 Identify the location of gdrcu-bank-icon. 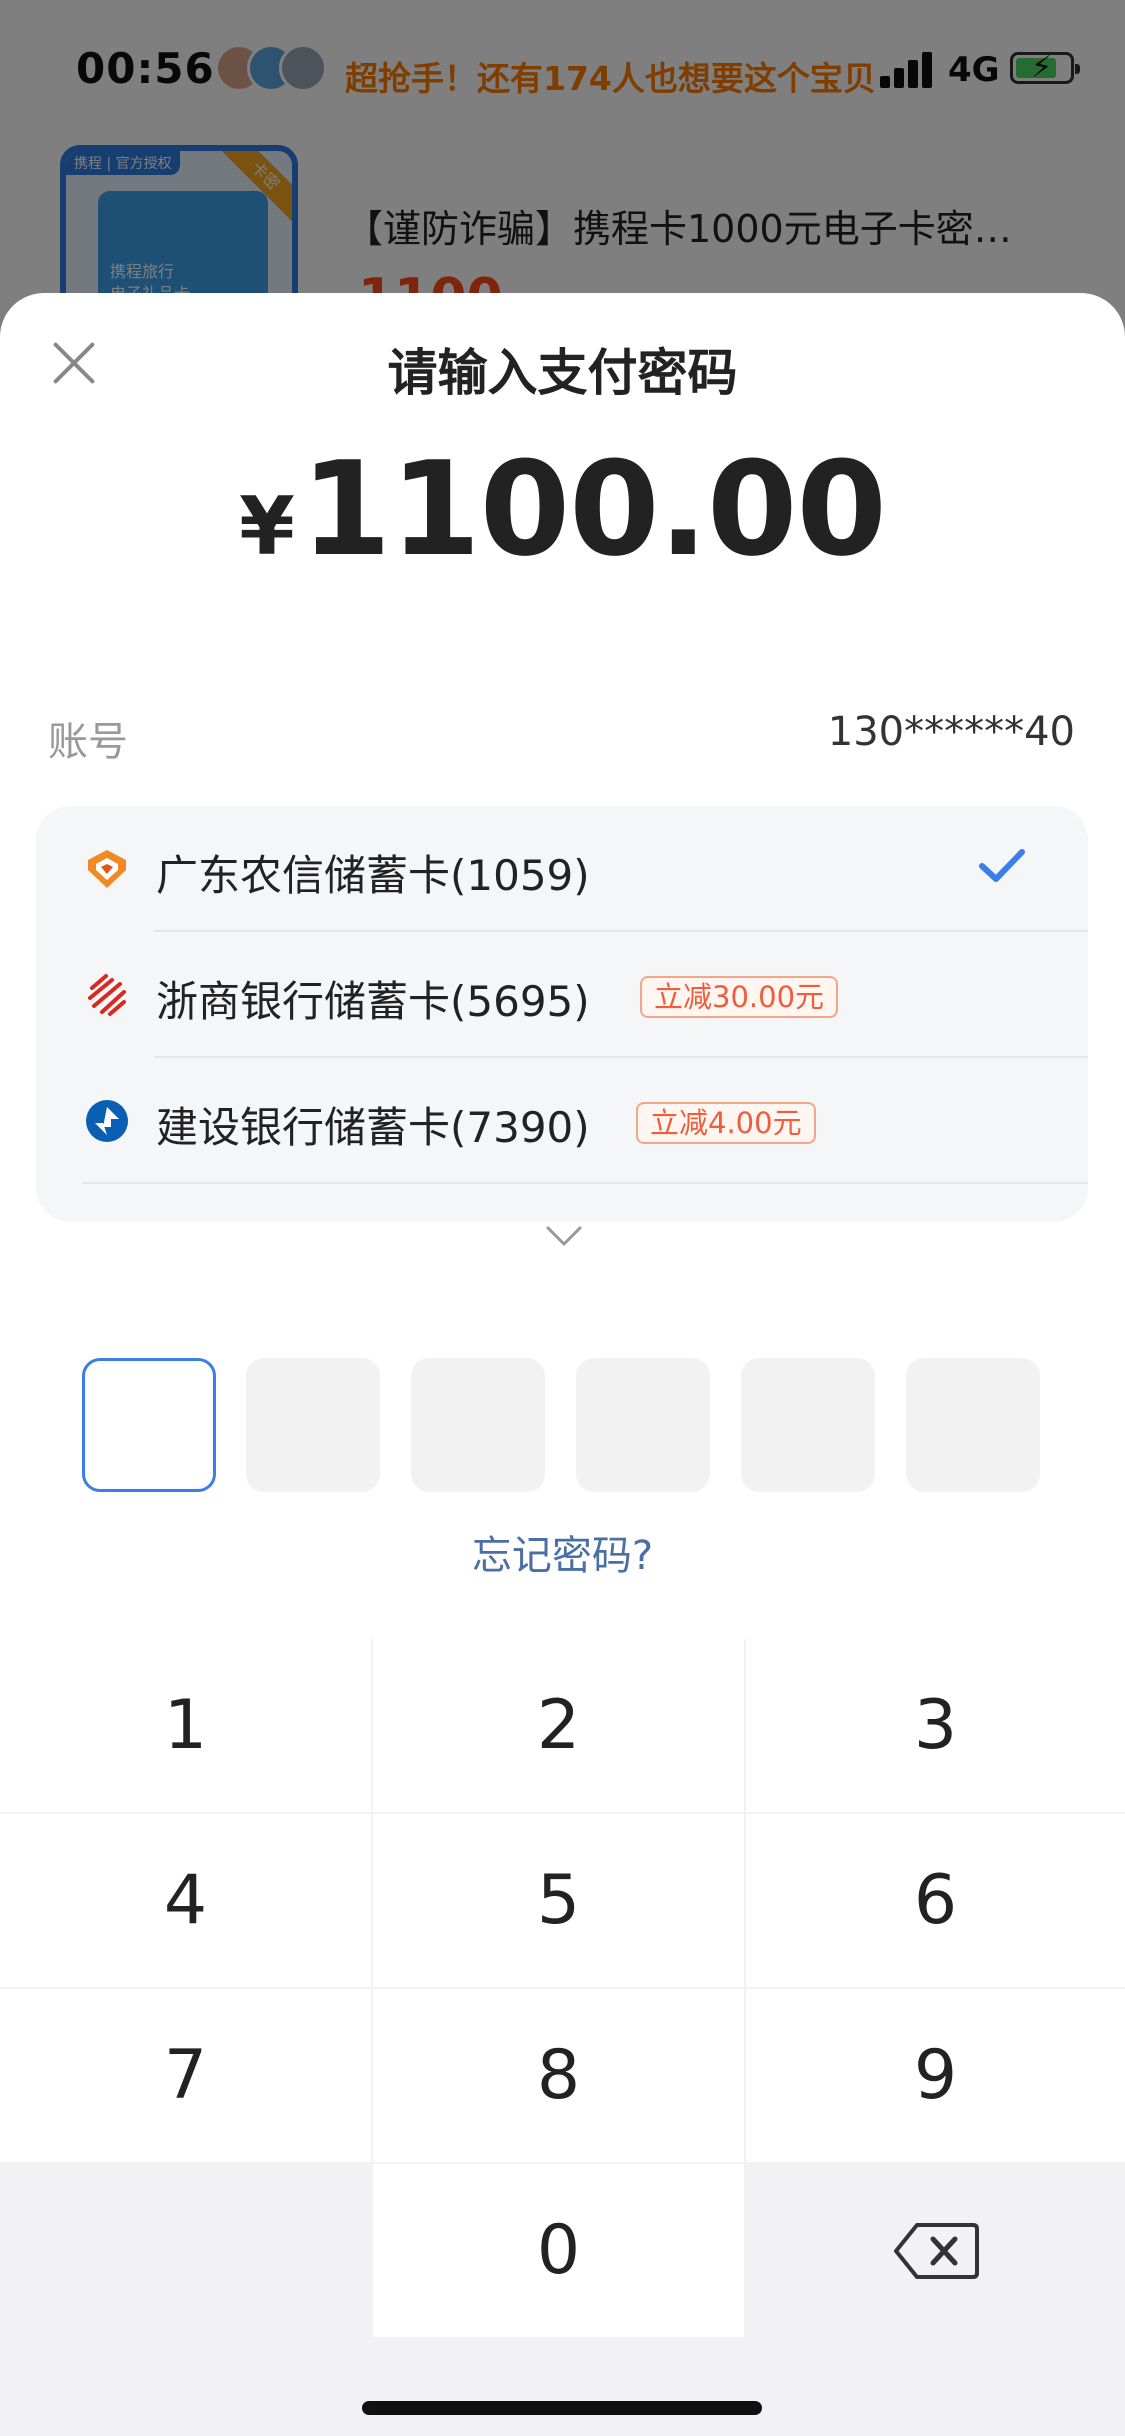
(107, 869).